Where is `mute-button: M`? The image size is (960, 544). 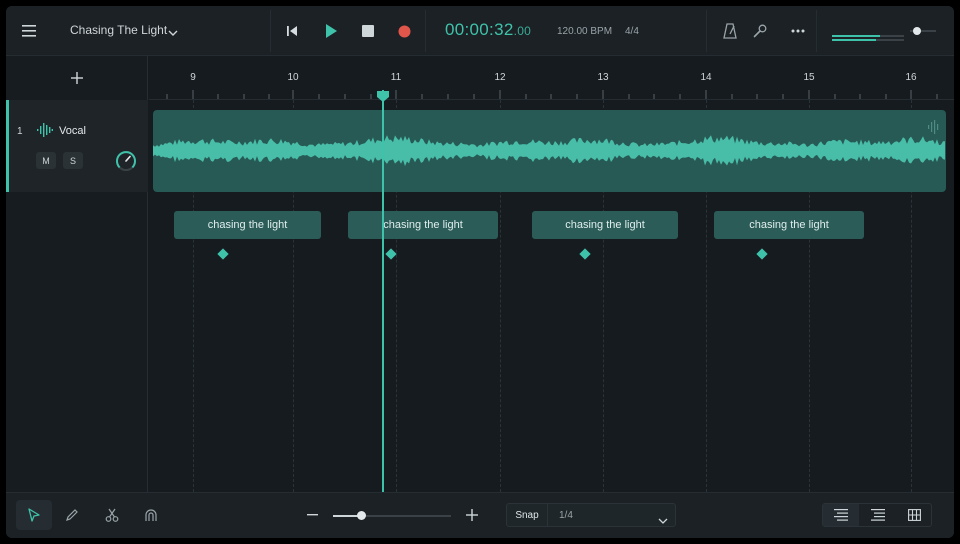 mute-button: M is located at coordinates (46, 160).